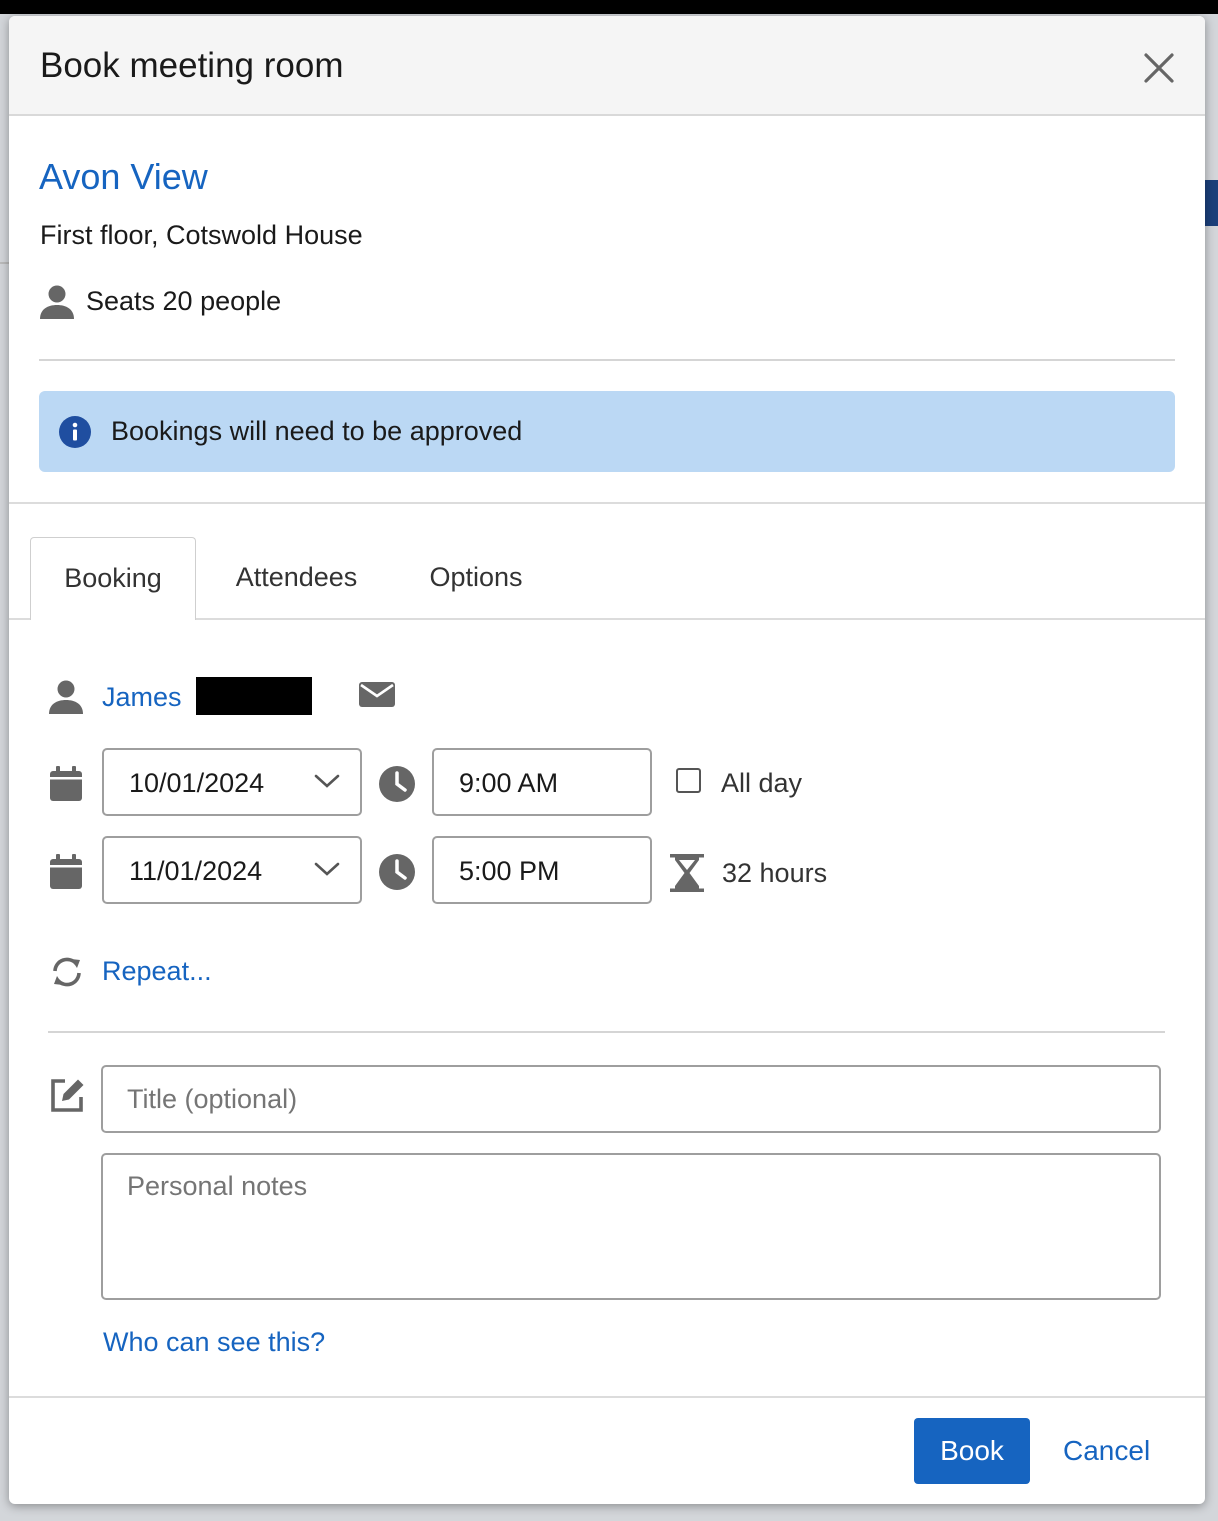  What do you see at coordinates (66, 697) in the screenshot?
I see `organiser-person-icon` at bounding box center [66, 697].